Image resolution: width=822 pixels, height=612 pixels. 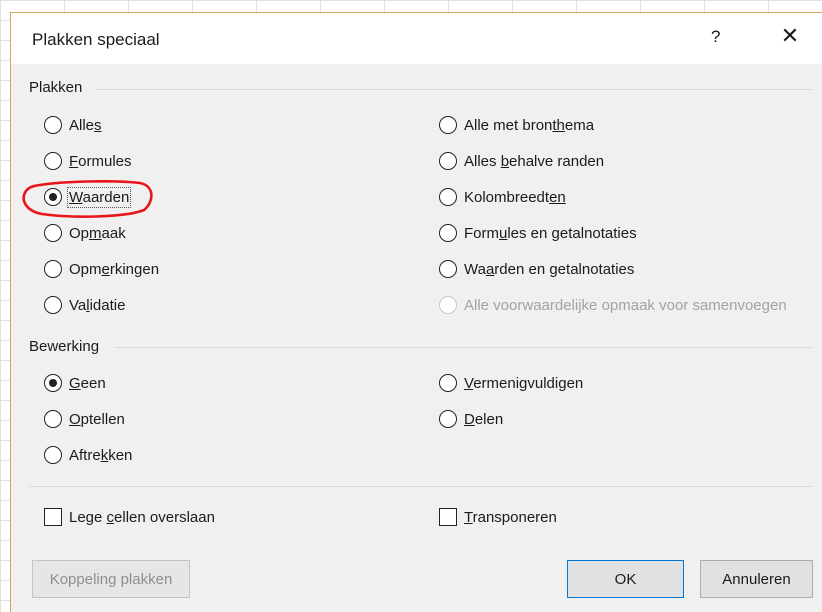 What do you see at coordinates (448, 517) in the screenshot?
I see `transpose-box` at bounding box center [448, 517].